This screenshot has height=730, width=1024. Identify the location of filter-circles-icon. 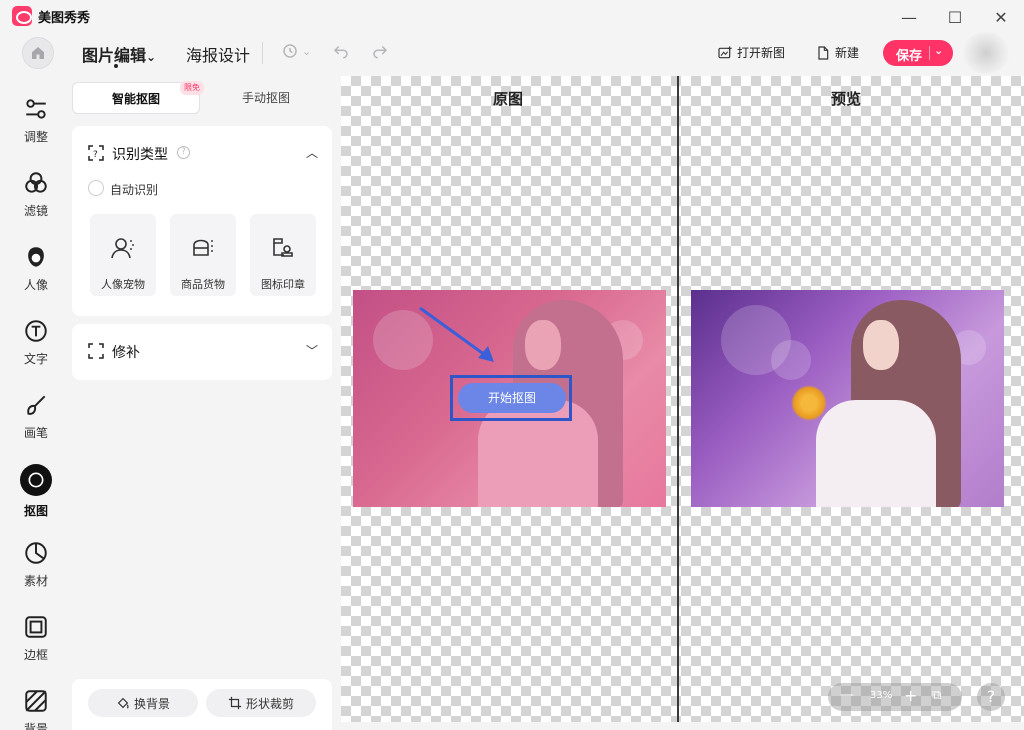
(36, 182).